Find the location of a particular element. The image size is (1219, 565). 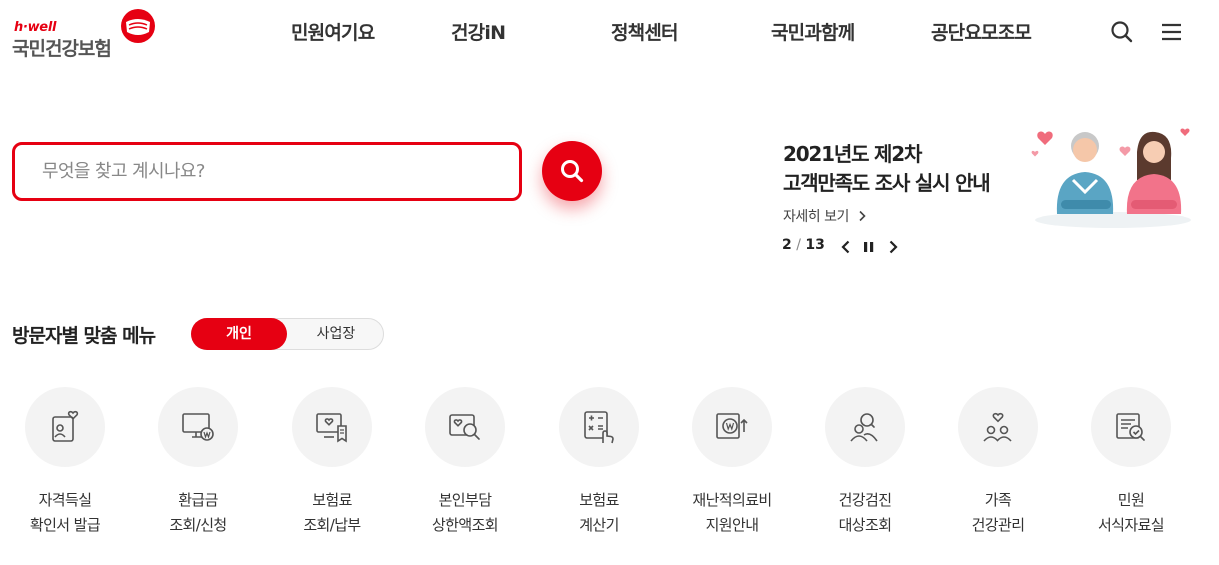

banner-pause-button is located at coordinates (869, 247).